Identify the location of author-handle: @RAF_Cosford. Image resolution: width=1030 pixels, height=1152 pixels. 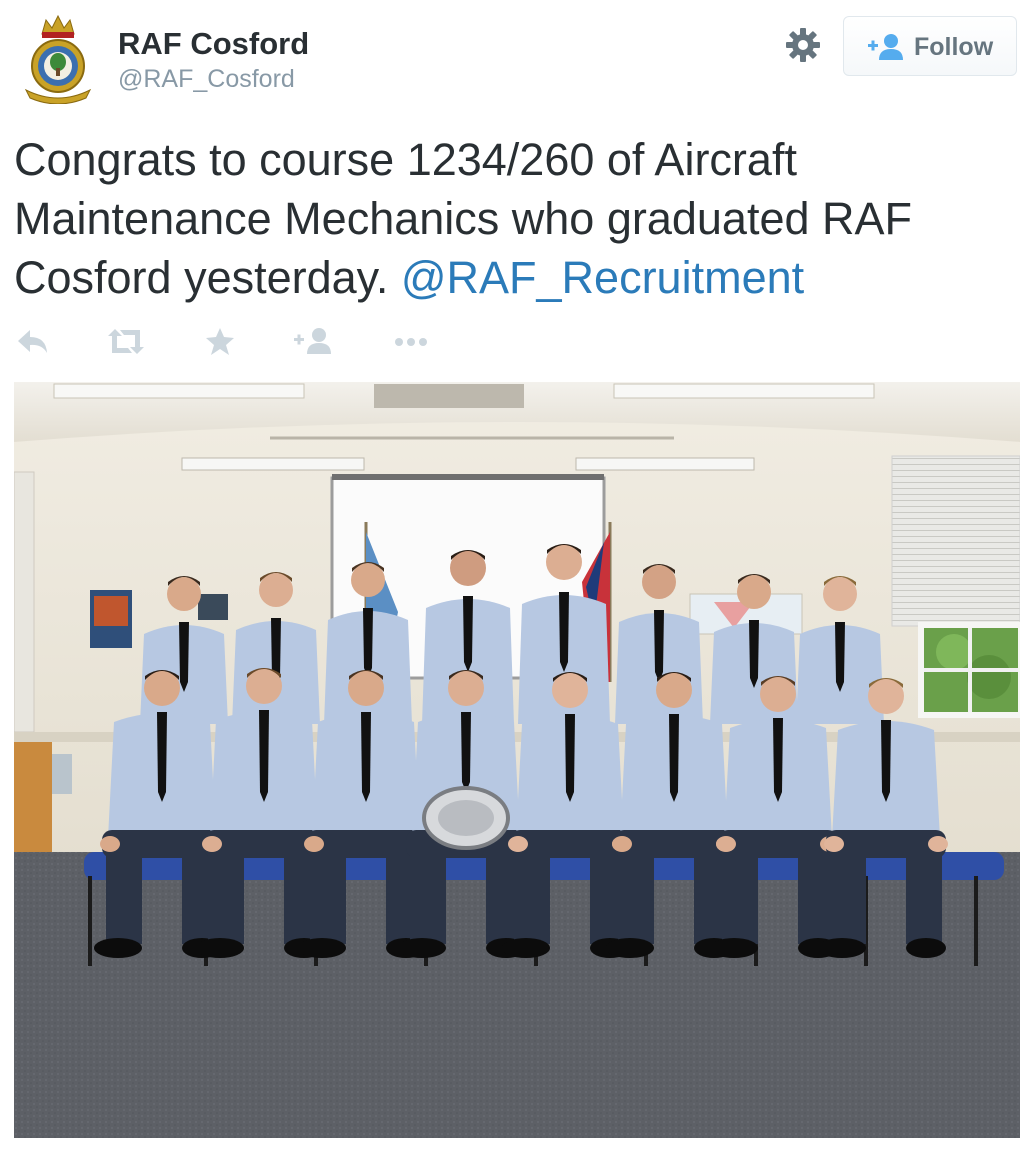
(206, 79).